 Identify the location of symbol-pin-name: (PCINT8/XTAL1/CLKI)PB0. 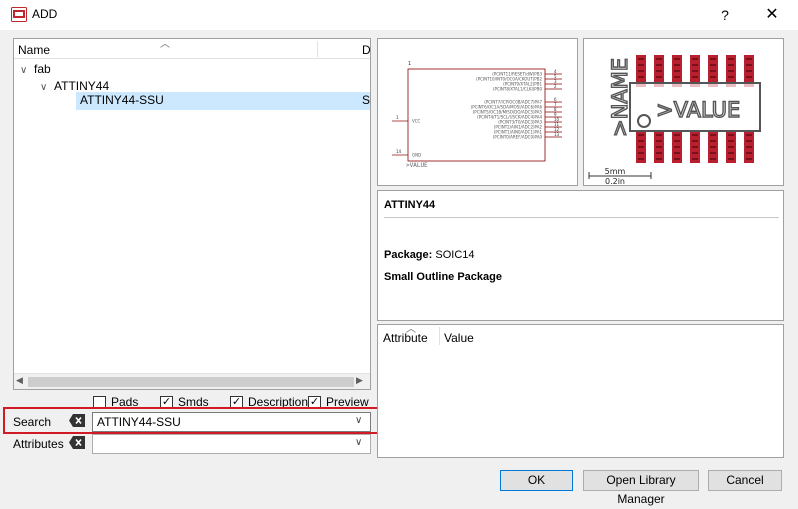
(517, 89).